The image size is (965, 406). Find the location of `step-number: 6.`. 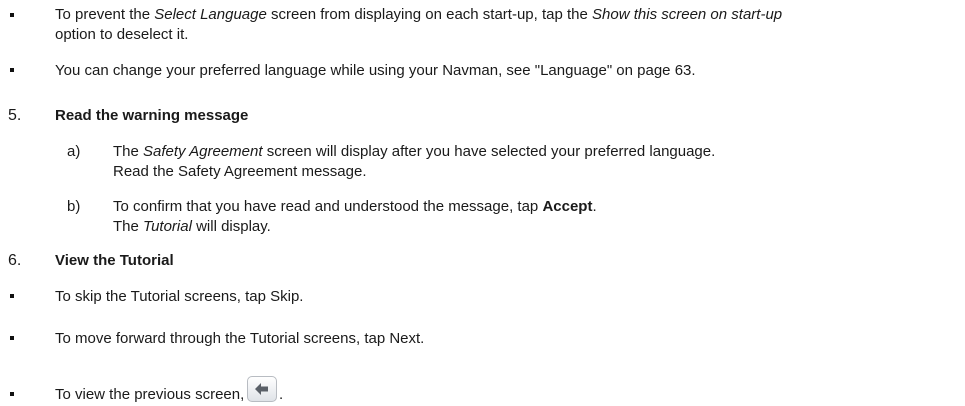

step-number: 6. is located at coordinates (15, 260).